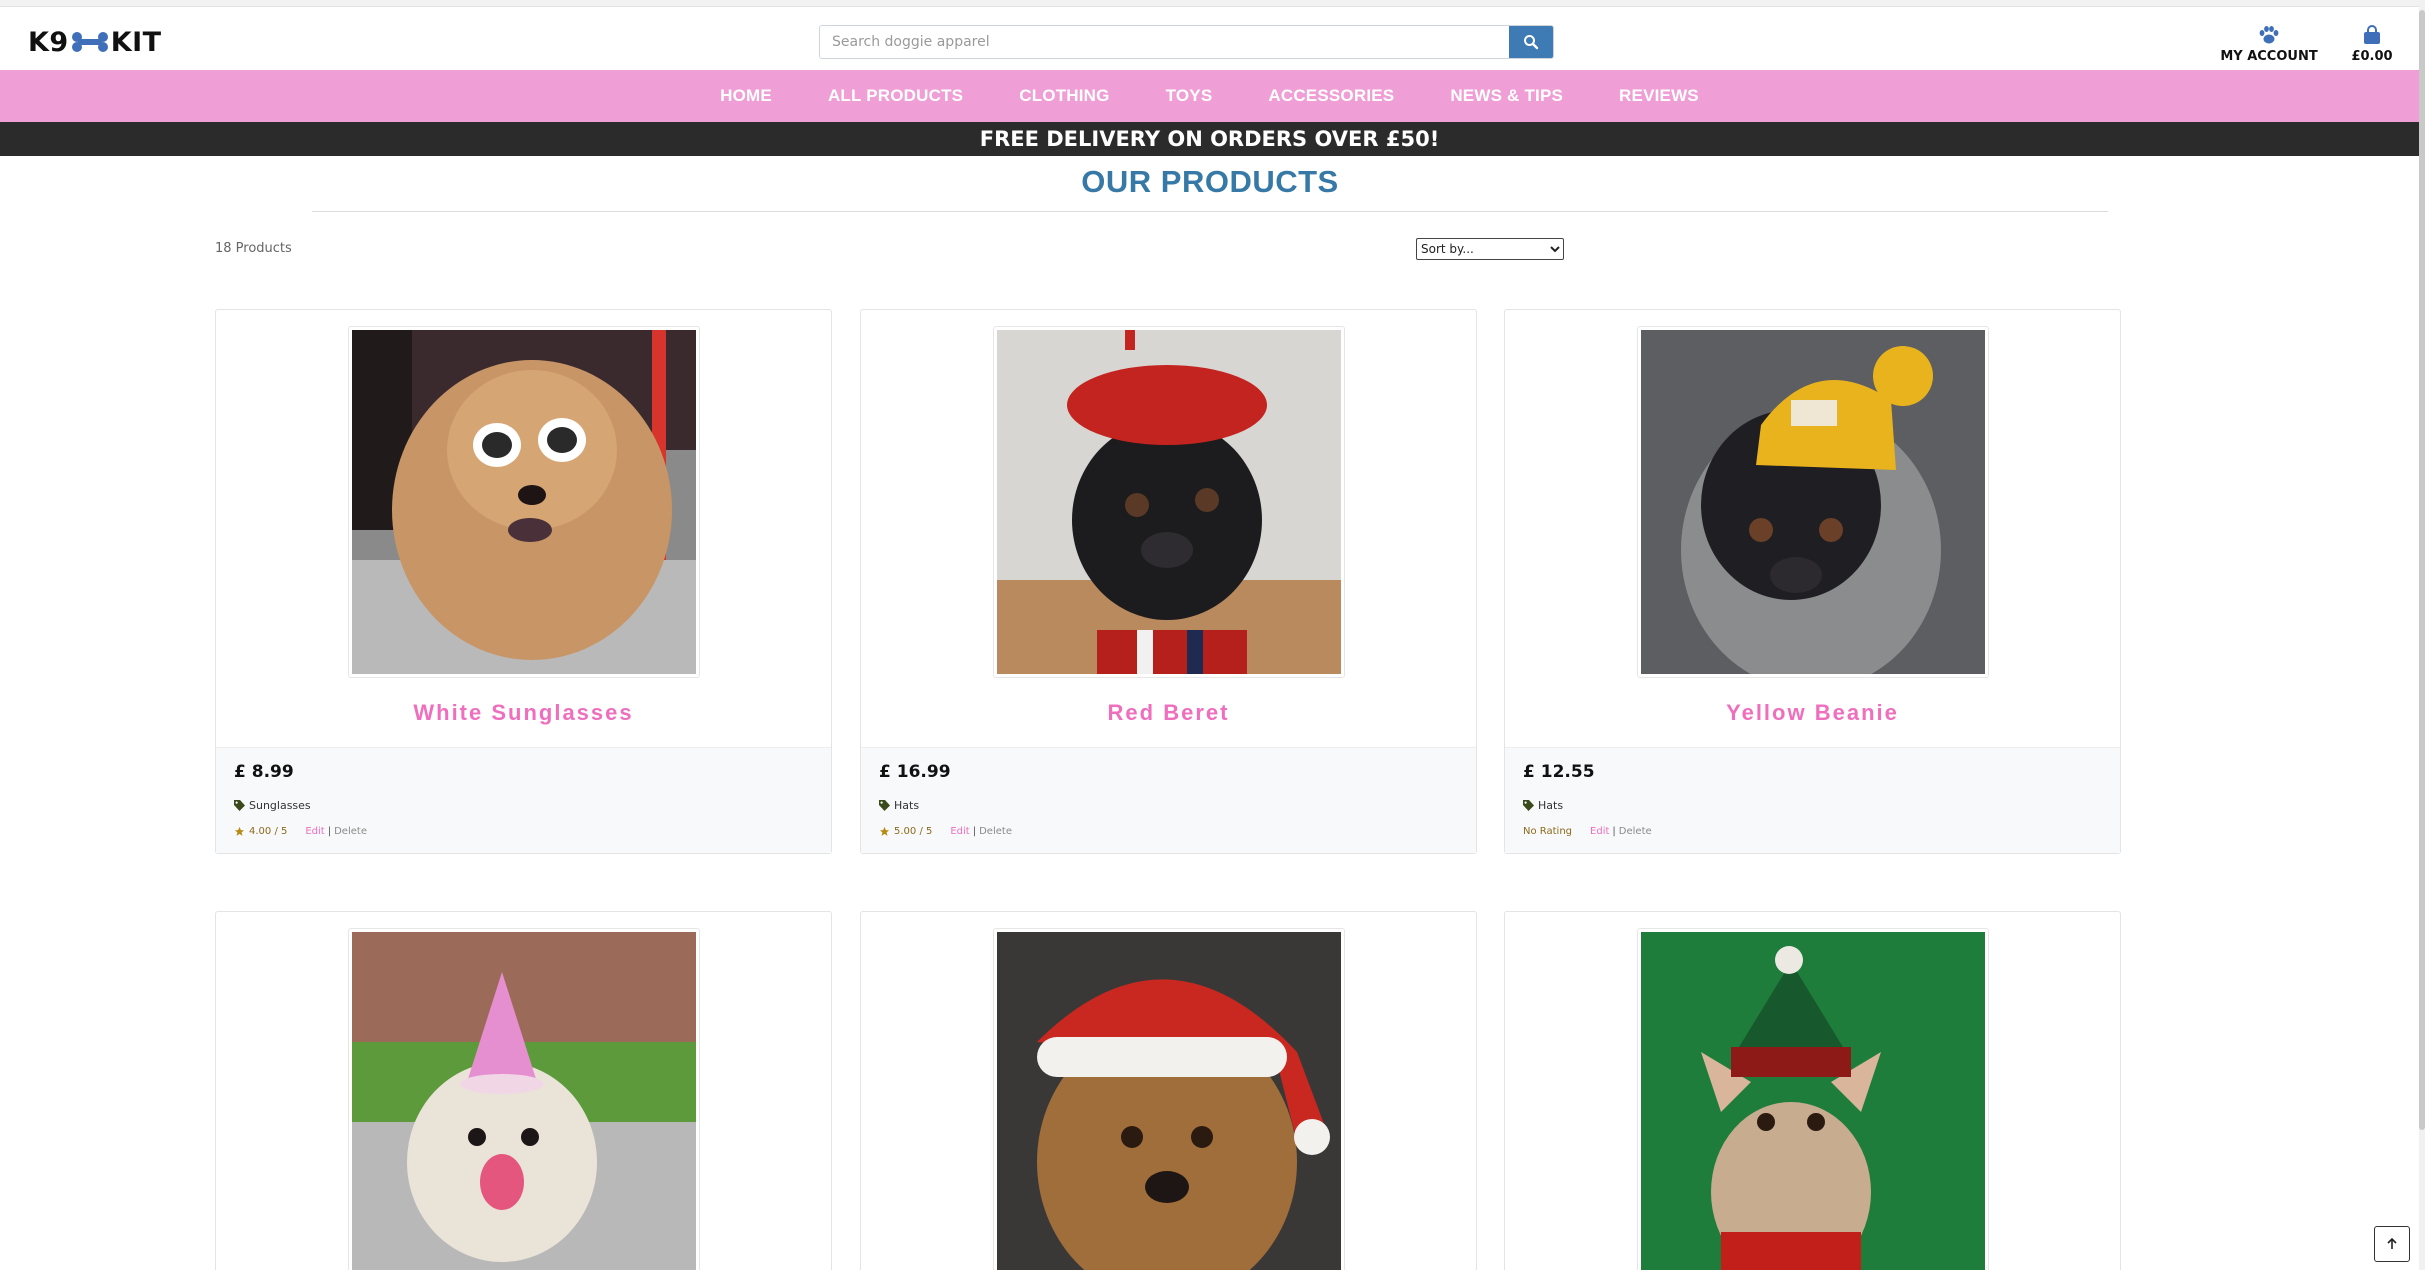 The height and width of the screenshot is (1270, 2425). I want to click on dog-party-hat-photo, so click(524, 1101).